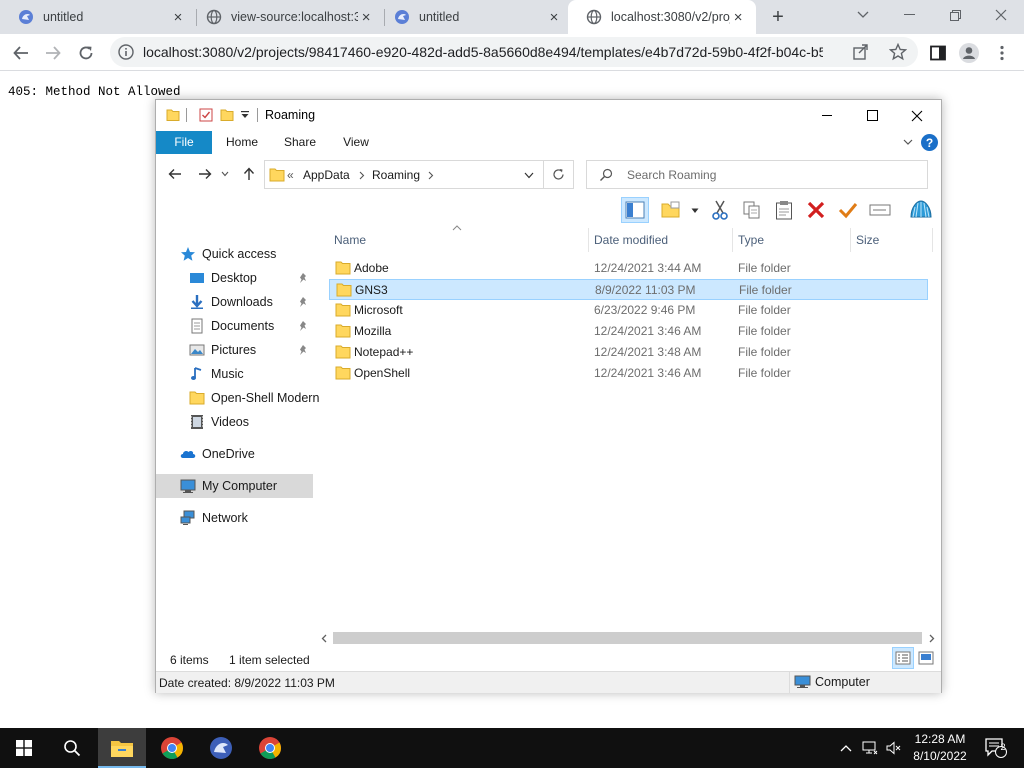 The height and width of the screenshot is (768, 1024). What do you see at coordinates (122, 748) in the screenshot?
I see `taskbar-file-explorer` at bounding box center [122, 748].